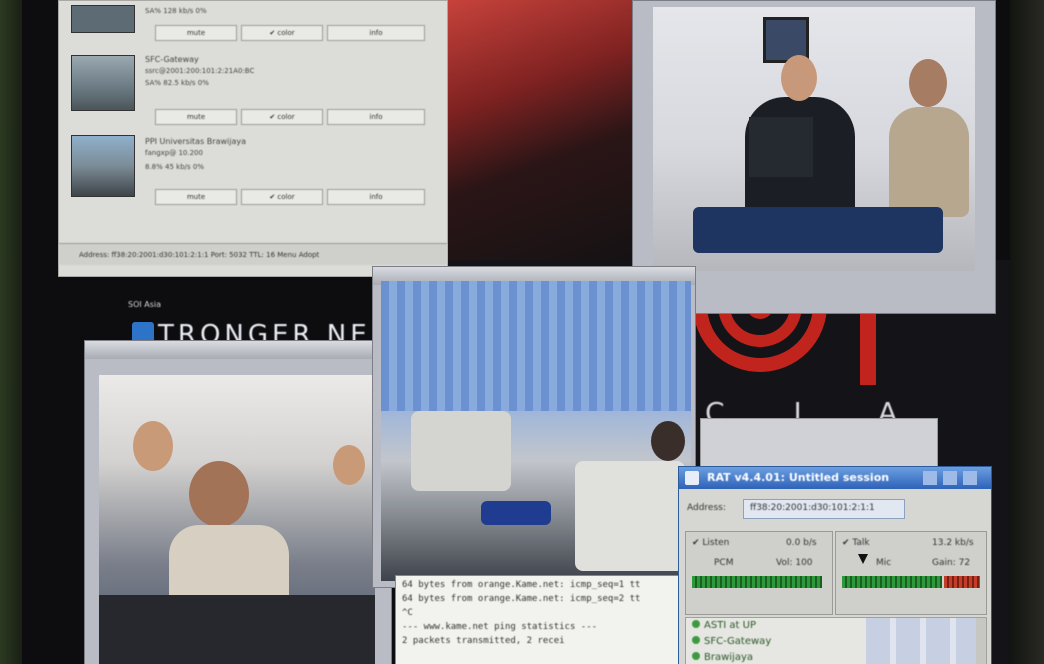 Image resolution: width=1044 pixels, height=664 pixels. I want to click on output-device-label: PCM, so click(723, 563).